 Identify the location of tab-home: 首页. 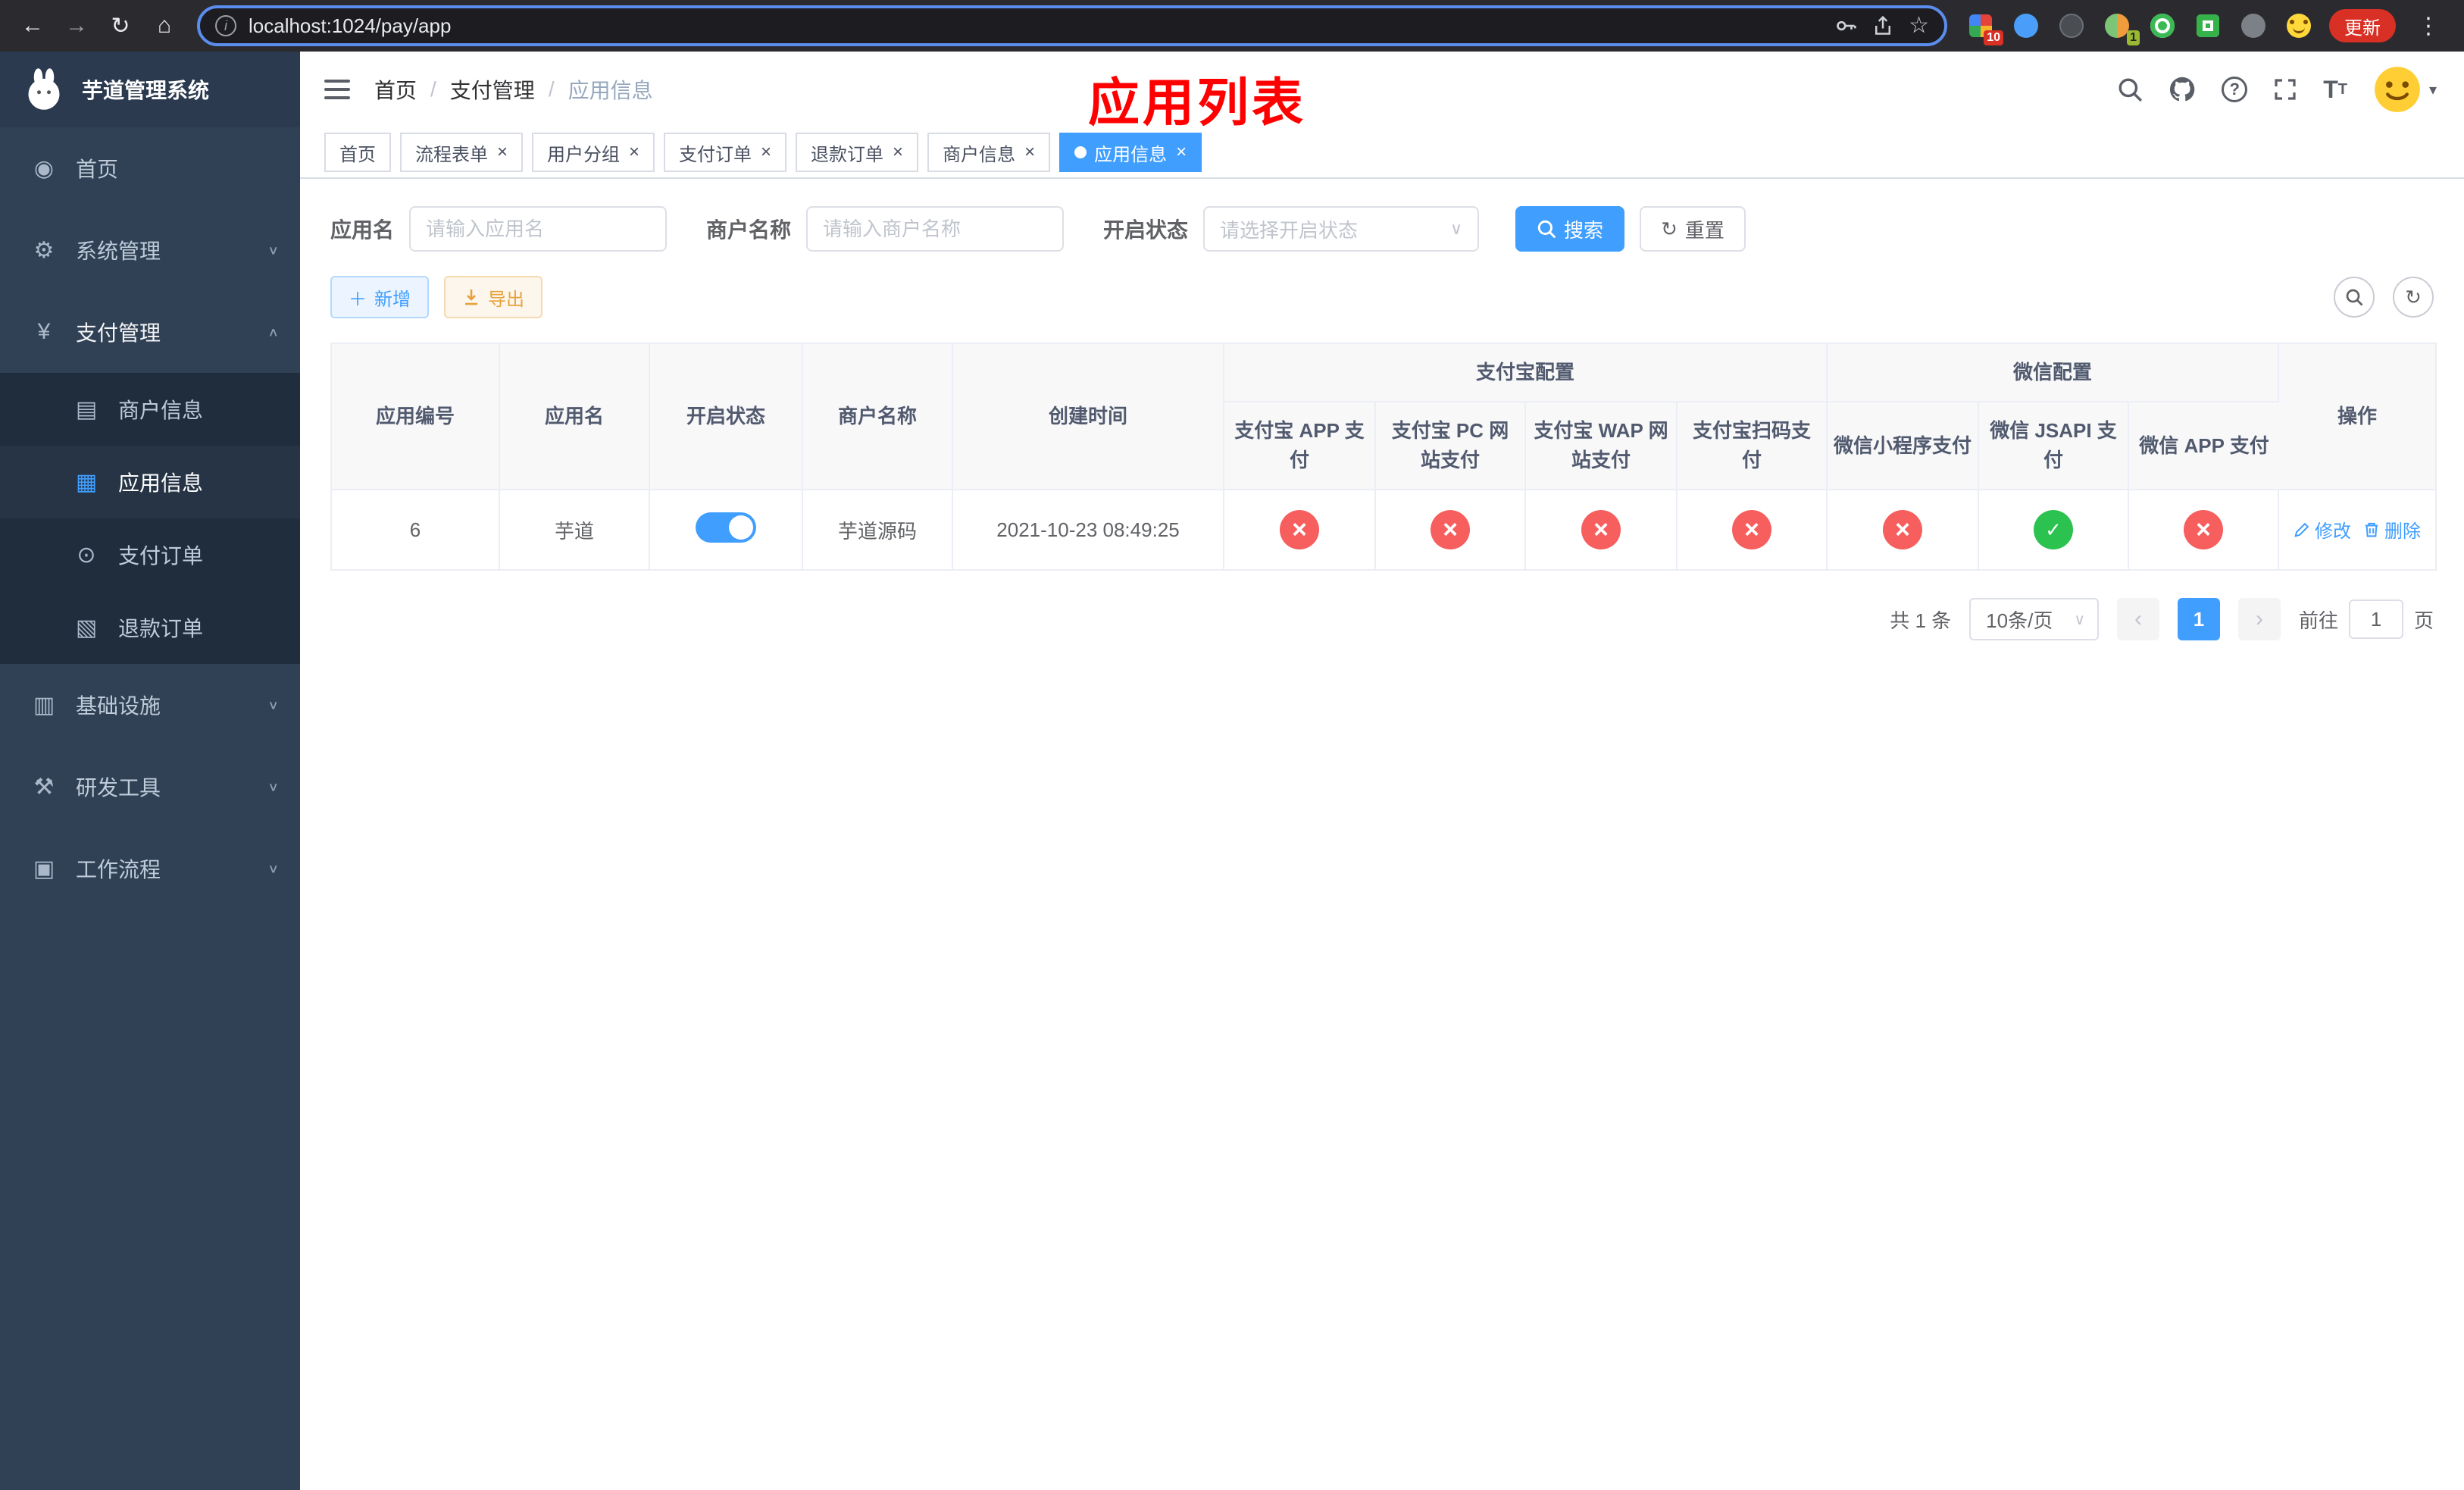
(357, 152).